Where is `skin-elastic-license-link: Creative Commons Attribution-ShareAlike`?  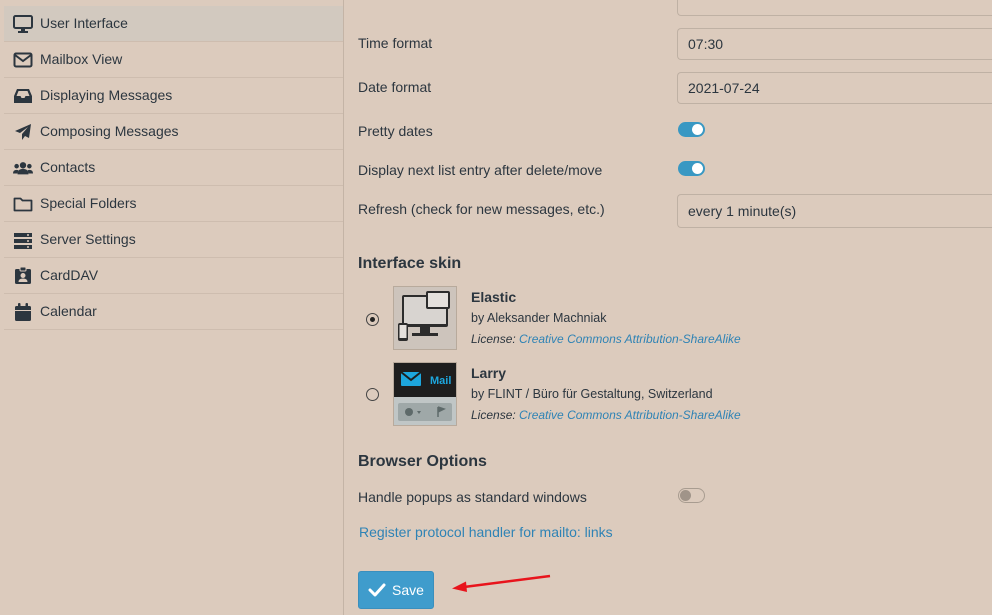
skin-elastic-license-link: Creative Commons Attribution-ShareAlike is located at coordinates (630, 339).